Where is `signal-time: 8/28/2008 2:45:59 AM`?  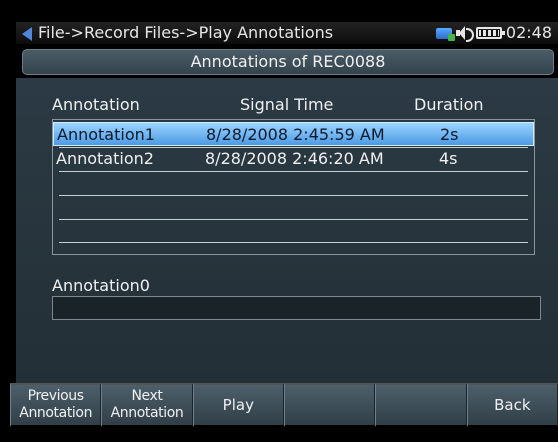
signal-time: 8/28/2008 2:45:59 AM is located at coordinates (295, 134).